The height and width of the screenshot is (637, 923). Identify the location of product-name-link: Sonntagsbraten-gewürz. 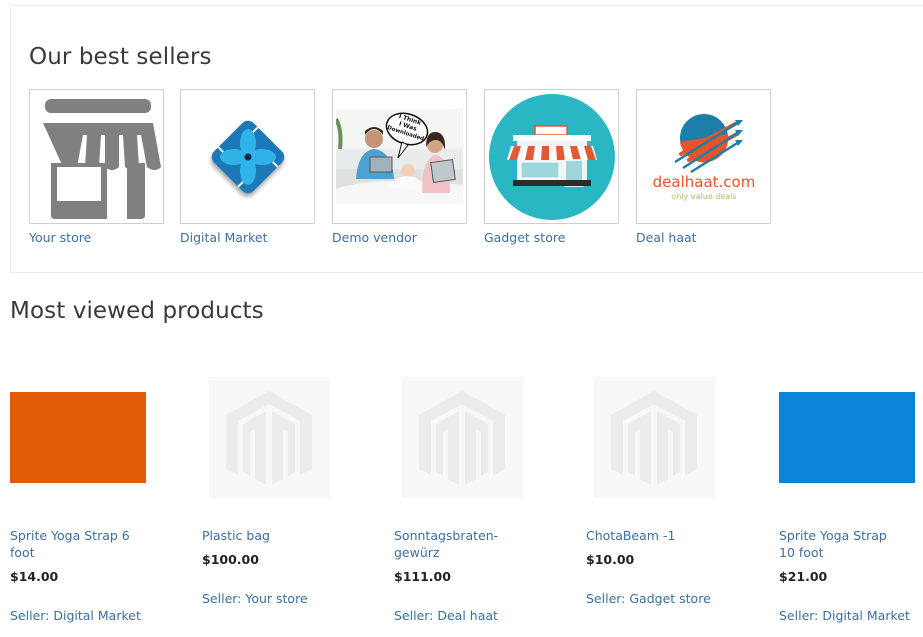
(456, 544).